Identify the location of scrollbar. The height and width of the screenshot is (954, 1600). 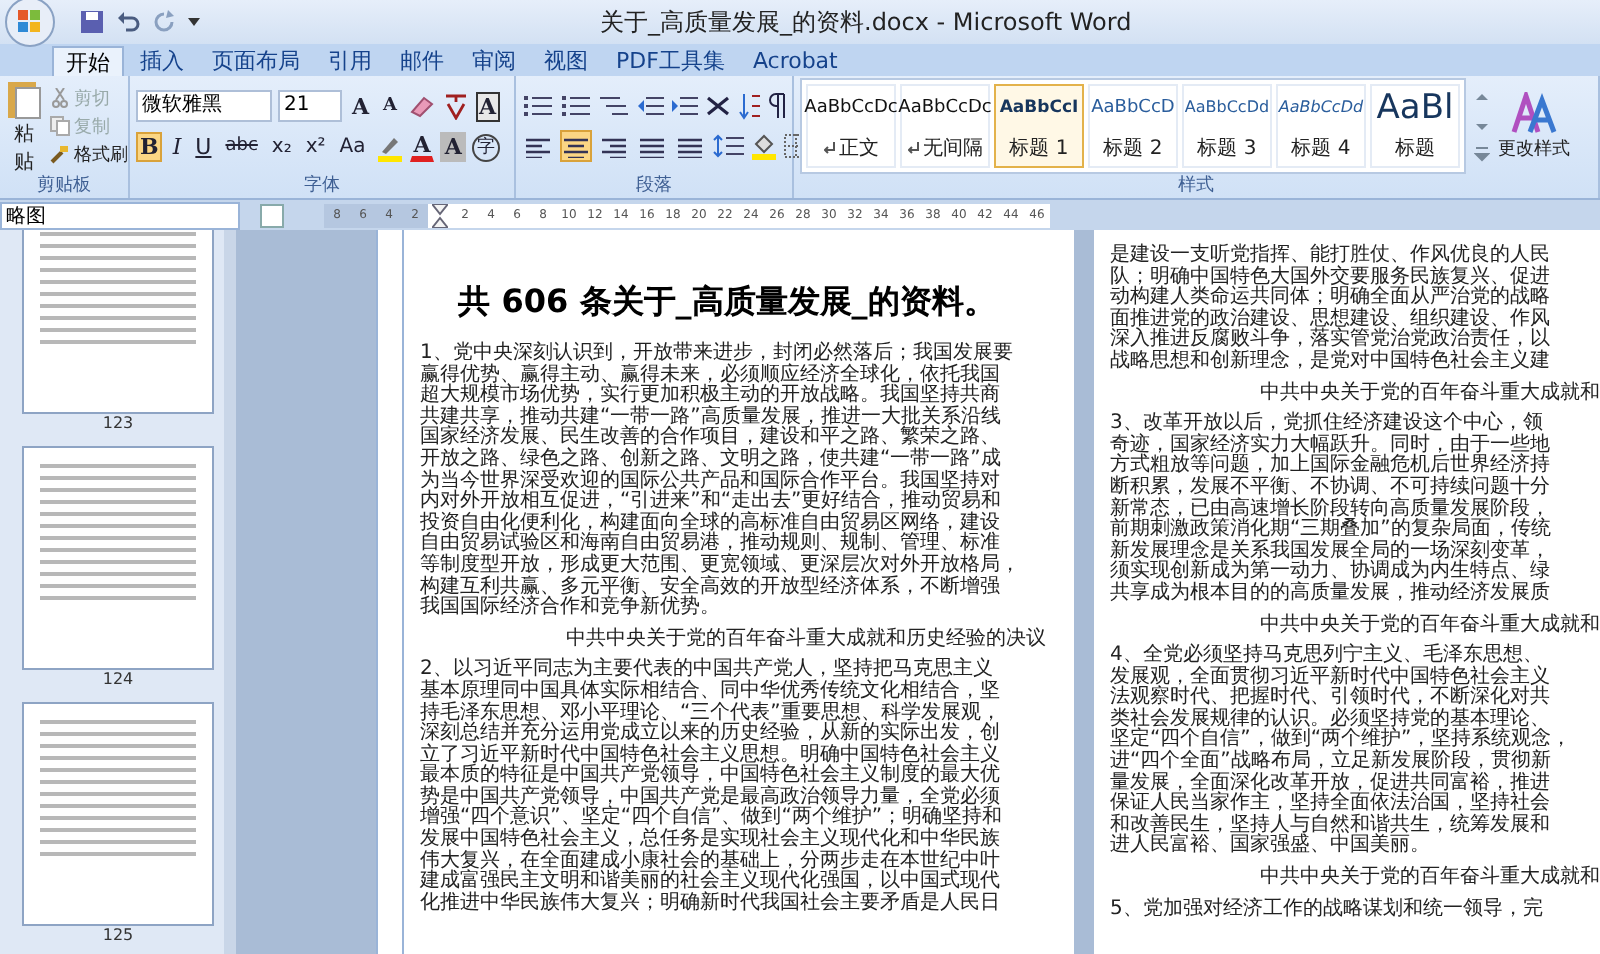
(230, 592).